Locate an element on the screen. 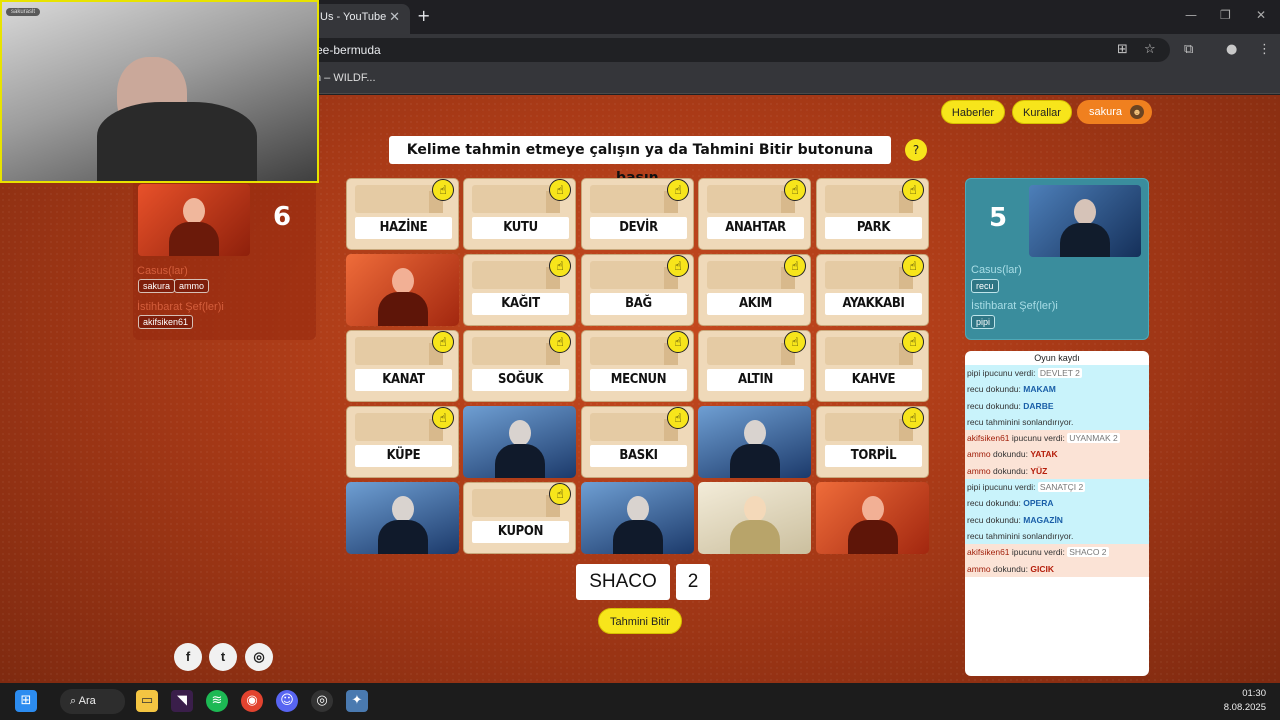 This screenshot has width=1280, height=720. tab-close-icon: ✕ is located at coordinates (394, 17).